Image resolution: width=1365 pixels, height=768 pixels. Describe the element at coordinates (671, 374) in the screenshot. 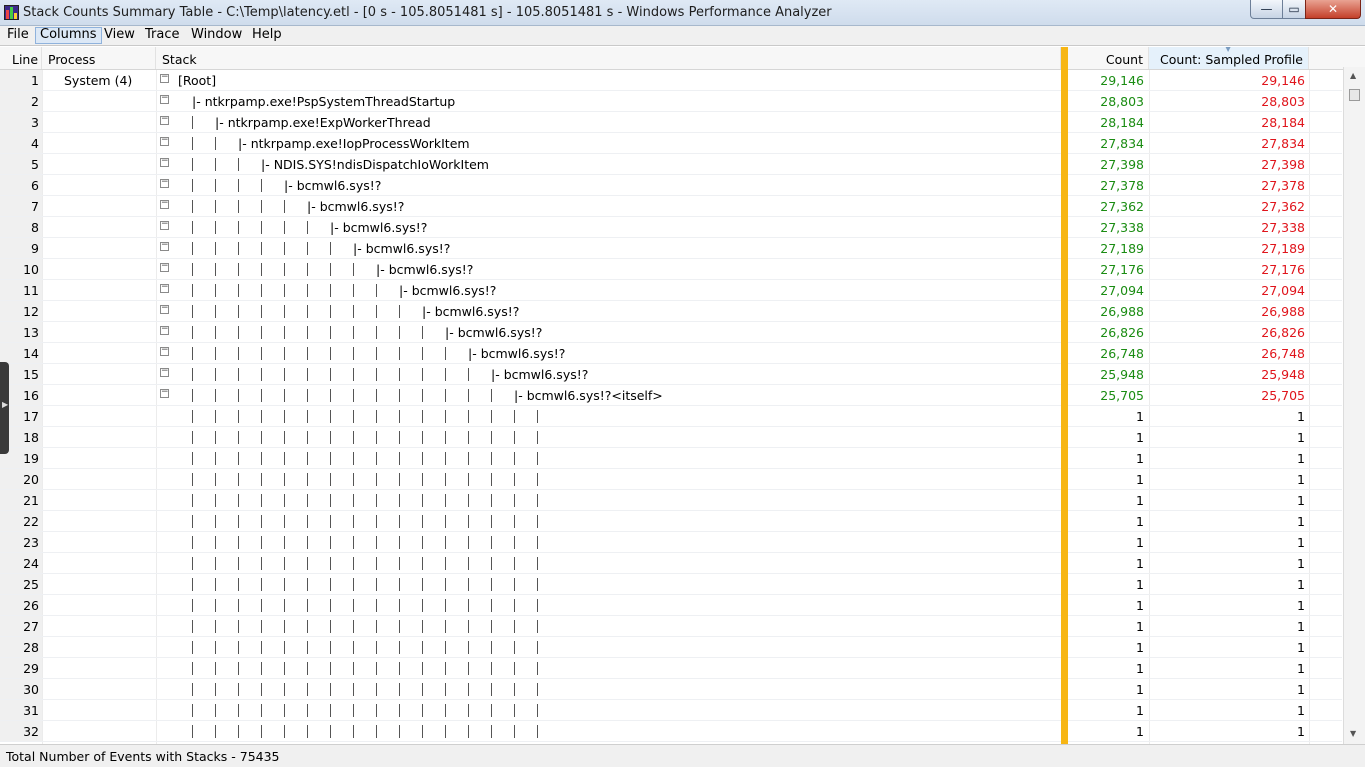

I see `table-row: 15− |- bcmwl6.sys!? 25,948 25,948` at that location.